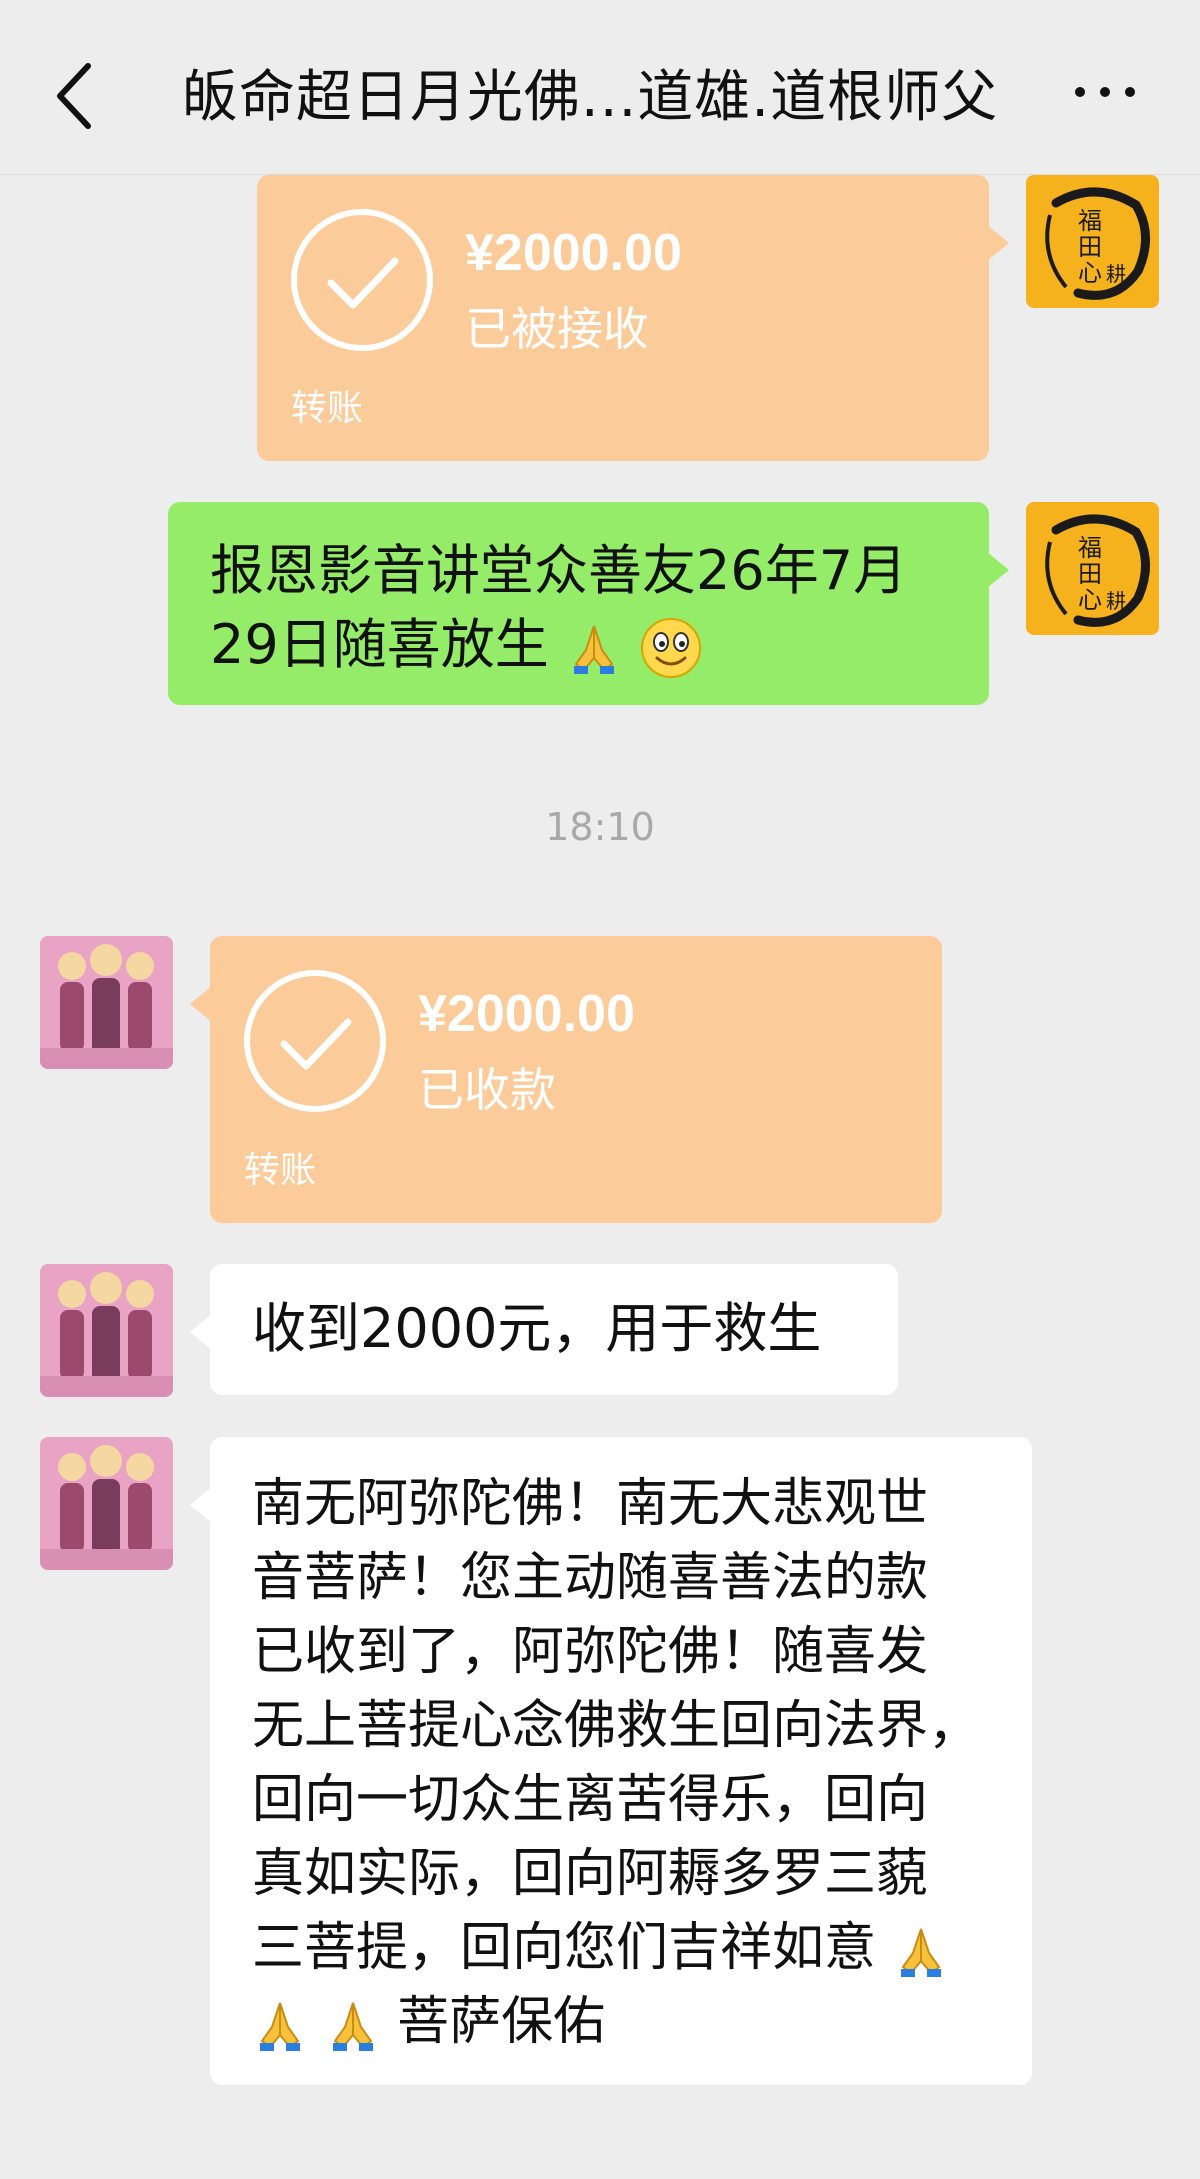 The image size is (1200, 2179). What do you see at coordinates (557, 329) in the screenshot?
I see `transfer-status: 已被接收` at bounding box center [557, 329].